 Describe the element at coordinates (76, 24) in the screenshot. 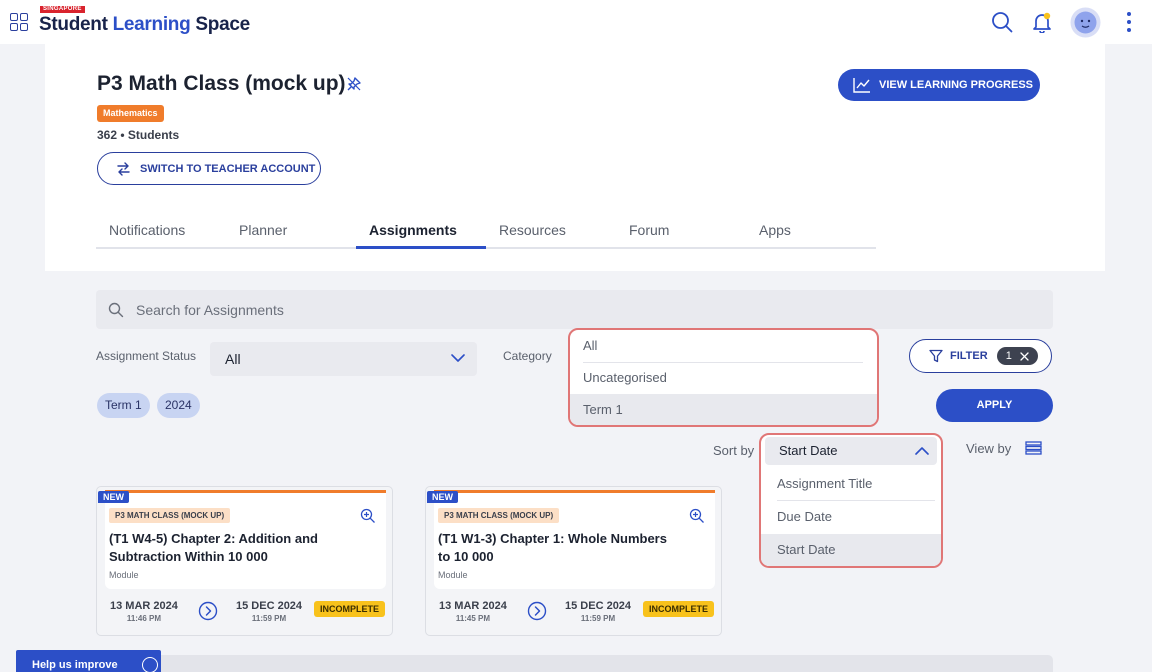

I see `logo-word-student: Student` at that location.